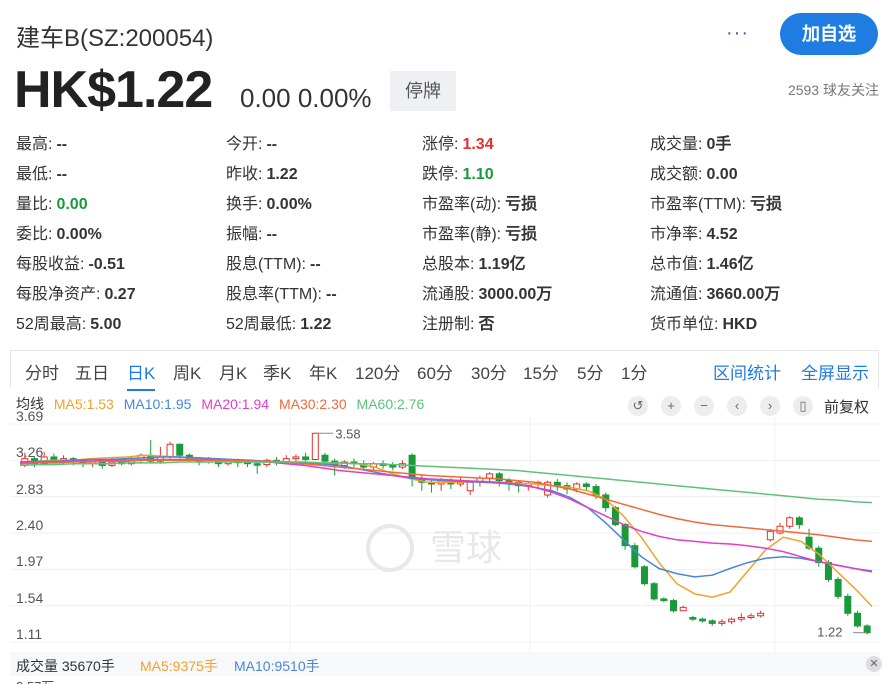 The height and width of the screenshot is (684, 895). I want to click on stat-label: 每股净资产:, so click(58, 294).